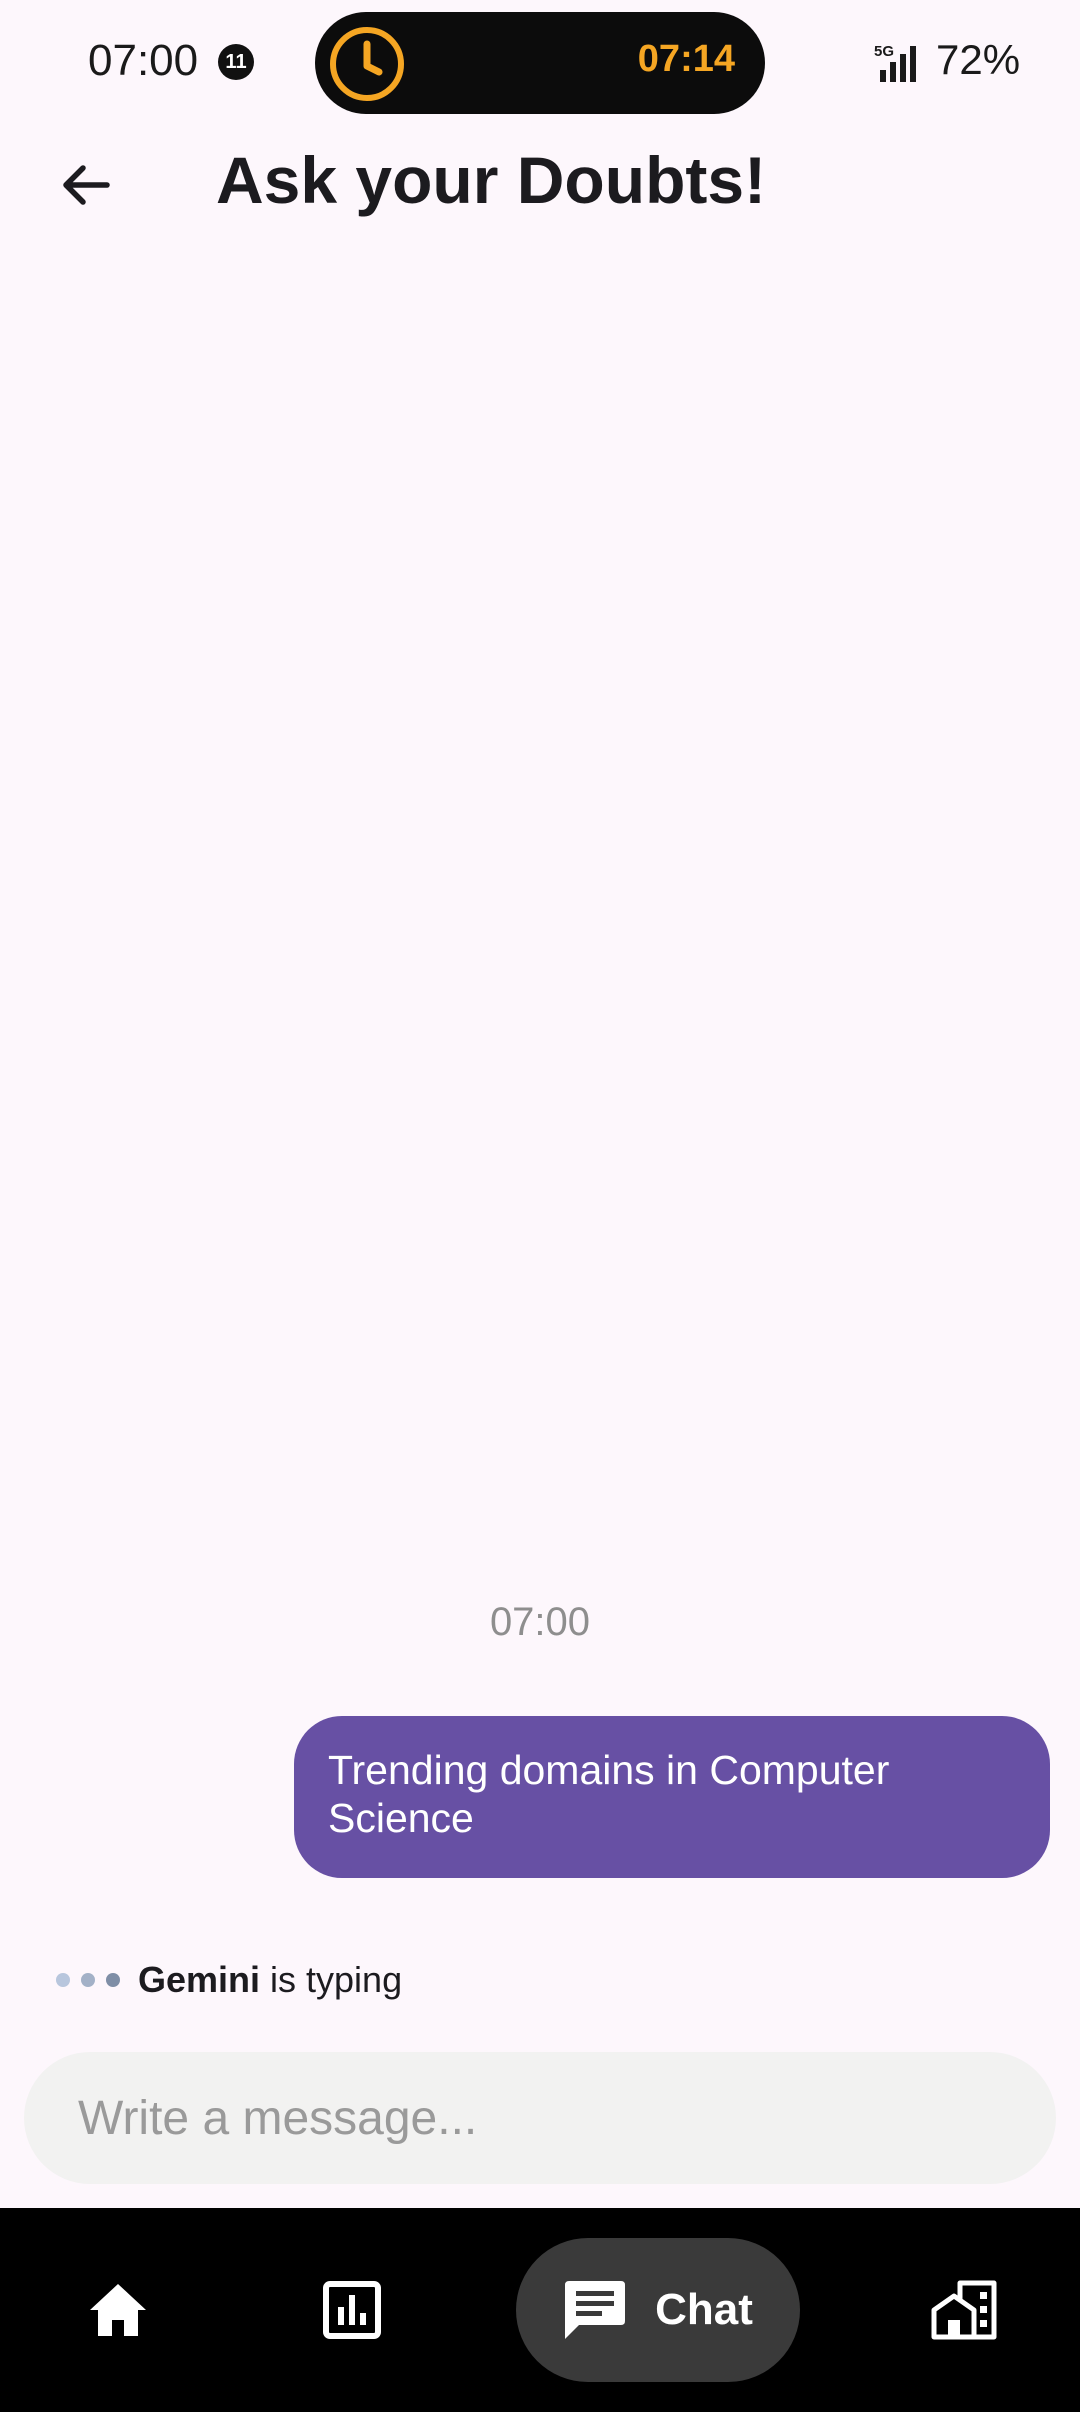  I want to click on user-message-bubble: Trending domains in Computer Science, so click(672, 1797).